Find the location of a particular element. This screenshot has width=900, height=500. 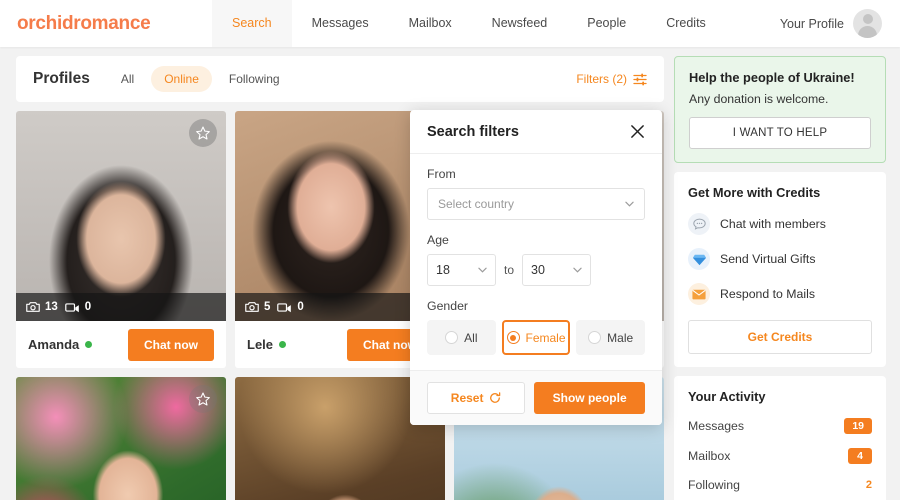

page-title: Profiles is located at coordinates (61, 78).